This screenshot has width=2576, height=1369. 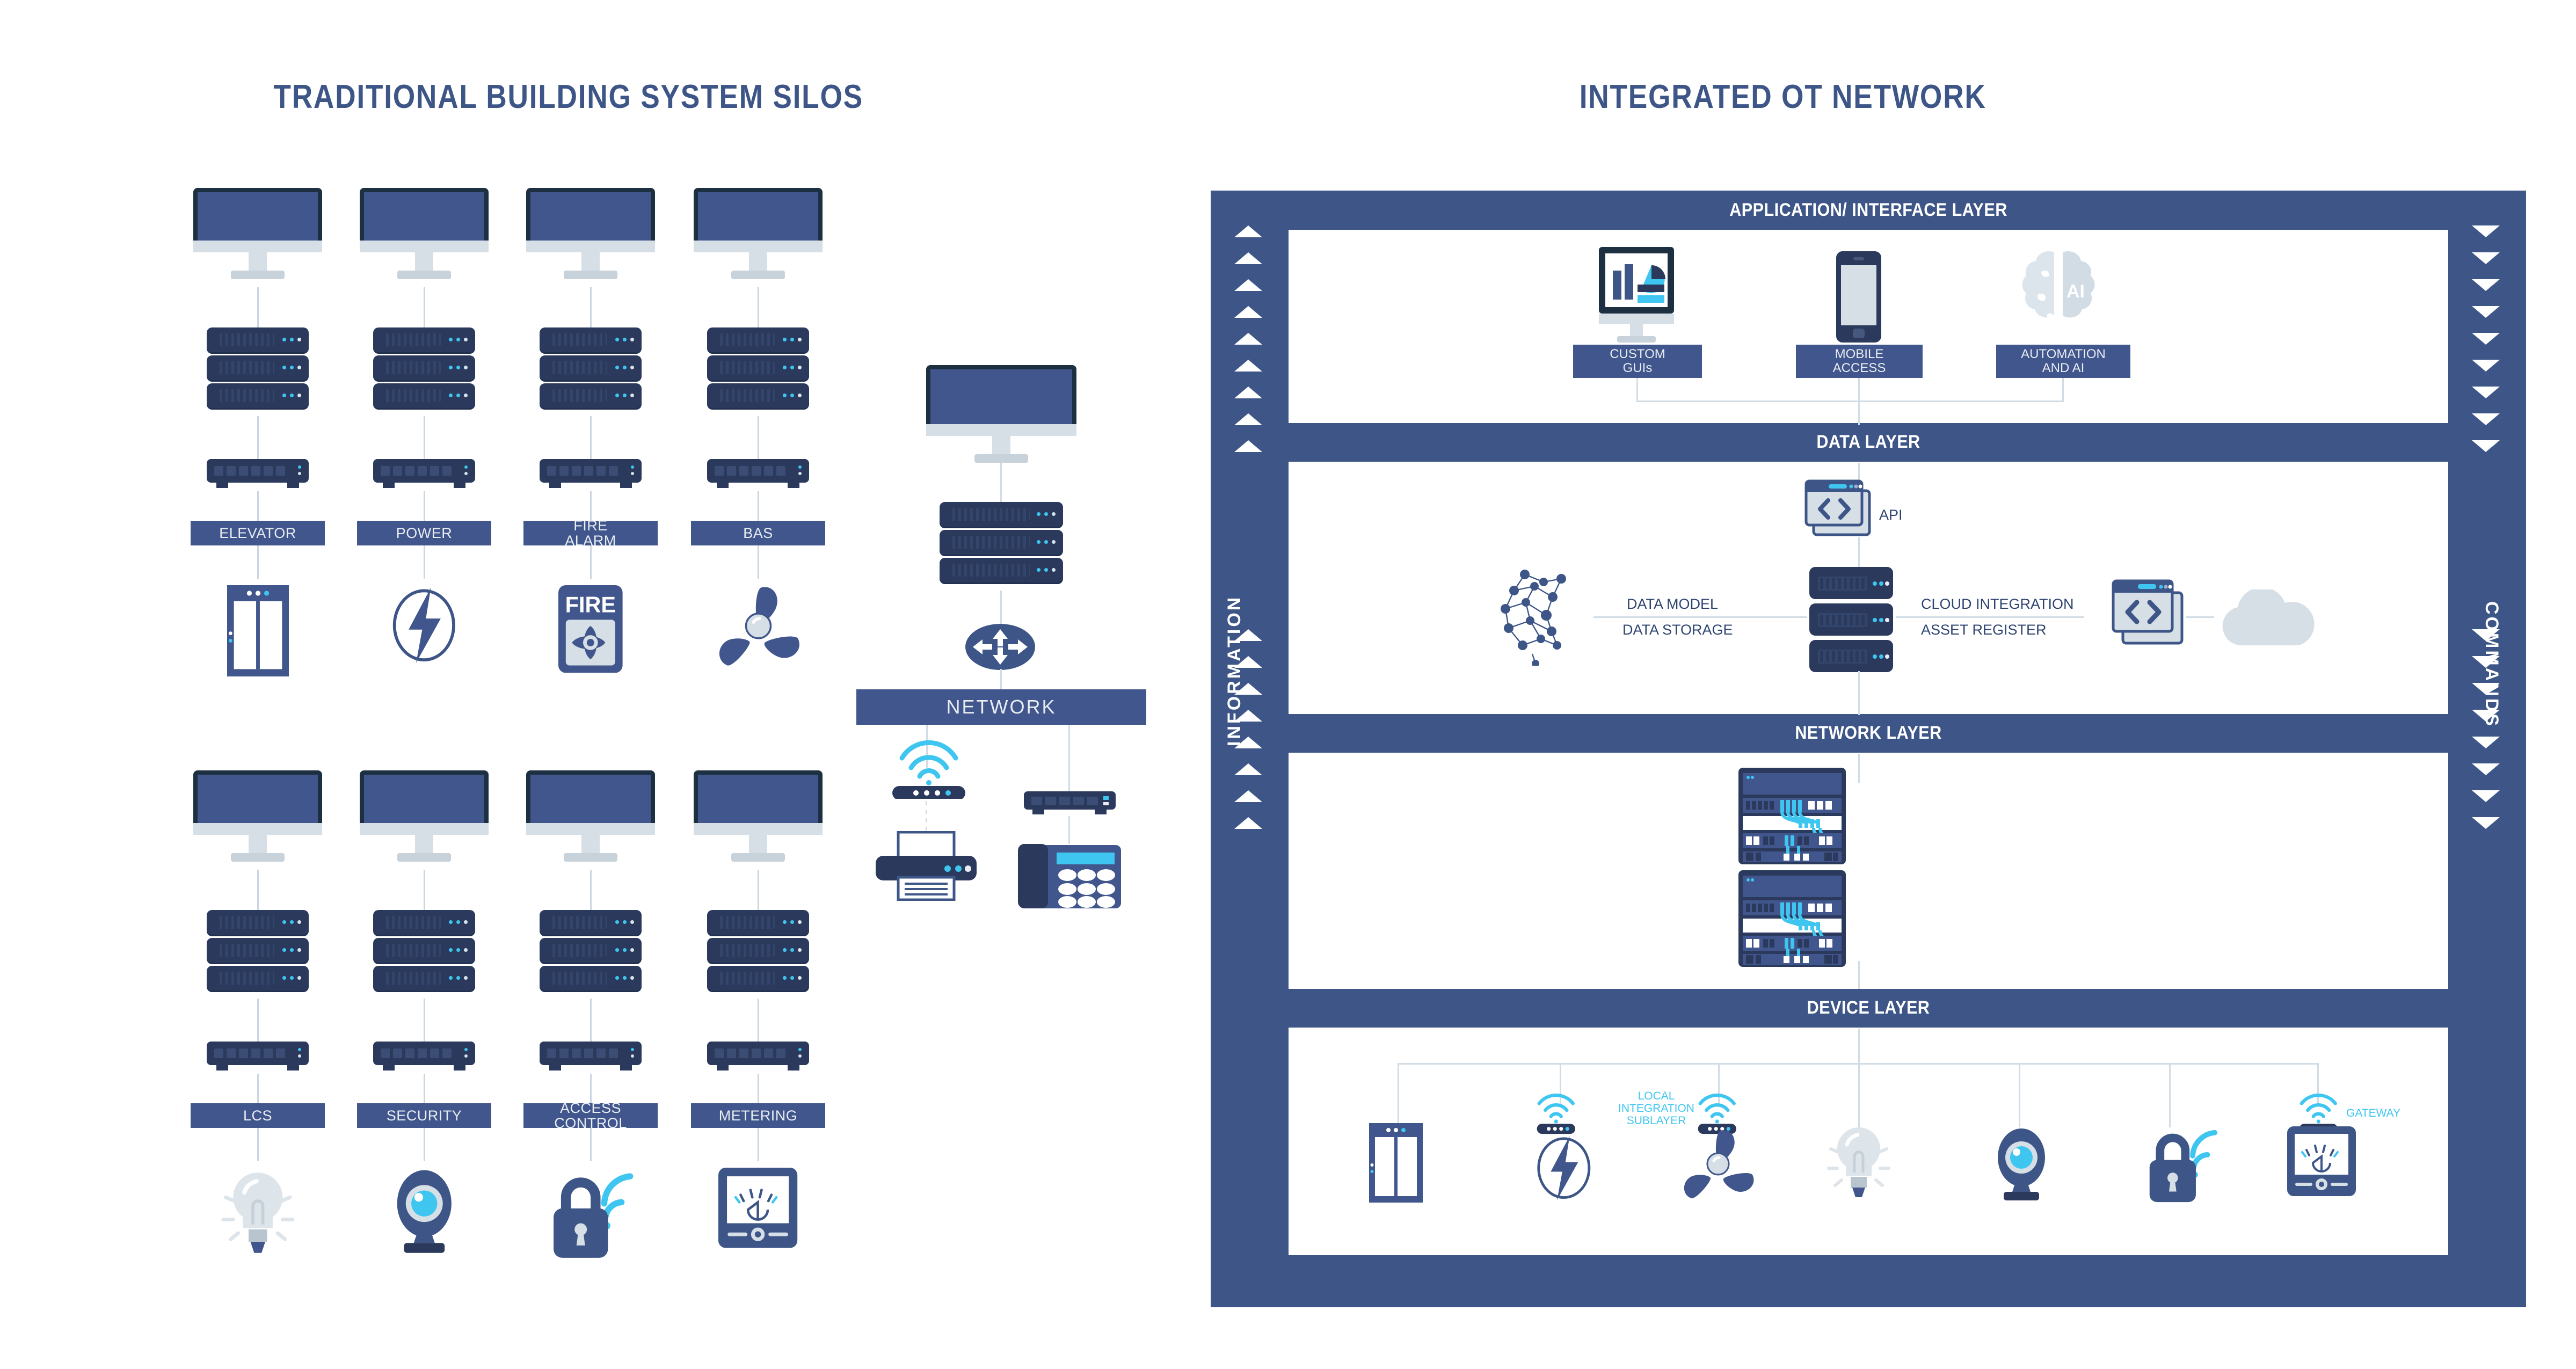 I want to click on cloud-icon, so click(x=2265, y=619).